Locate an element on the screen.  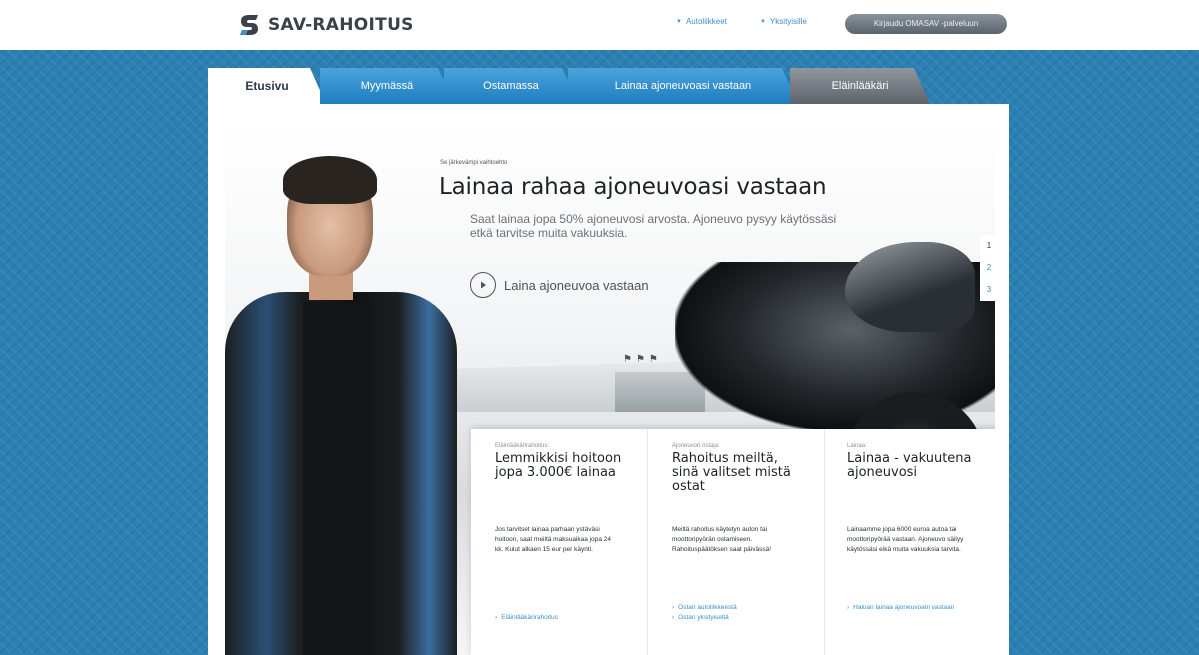
pager-item-1: 1 is located at coordinates (987, 246).